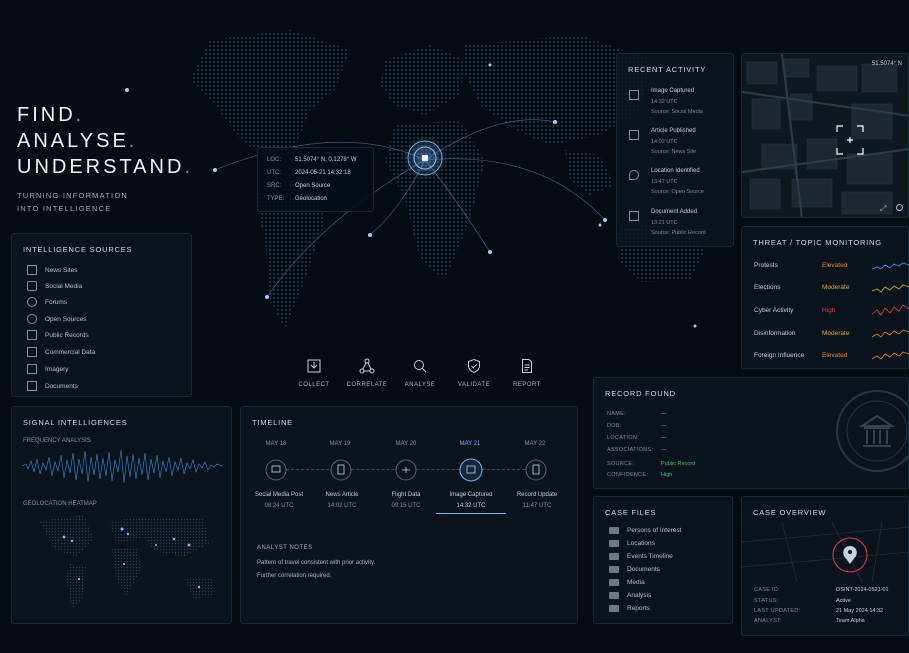 Image resolution: width=909 pixels, height=653 pixels. What do you see at coordinates (52, 270) in the screenshot?
I see `source-item-news: News Sites` at bounding box center [52, 270].